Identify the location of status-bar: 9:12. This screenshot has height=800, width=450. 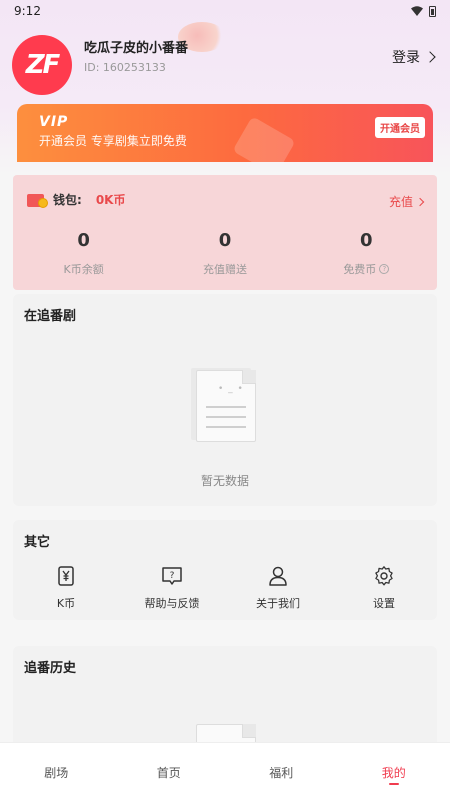
(225, 11).